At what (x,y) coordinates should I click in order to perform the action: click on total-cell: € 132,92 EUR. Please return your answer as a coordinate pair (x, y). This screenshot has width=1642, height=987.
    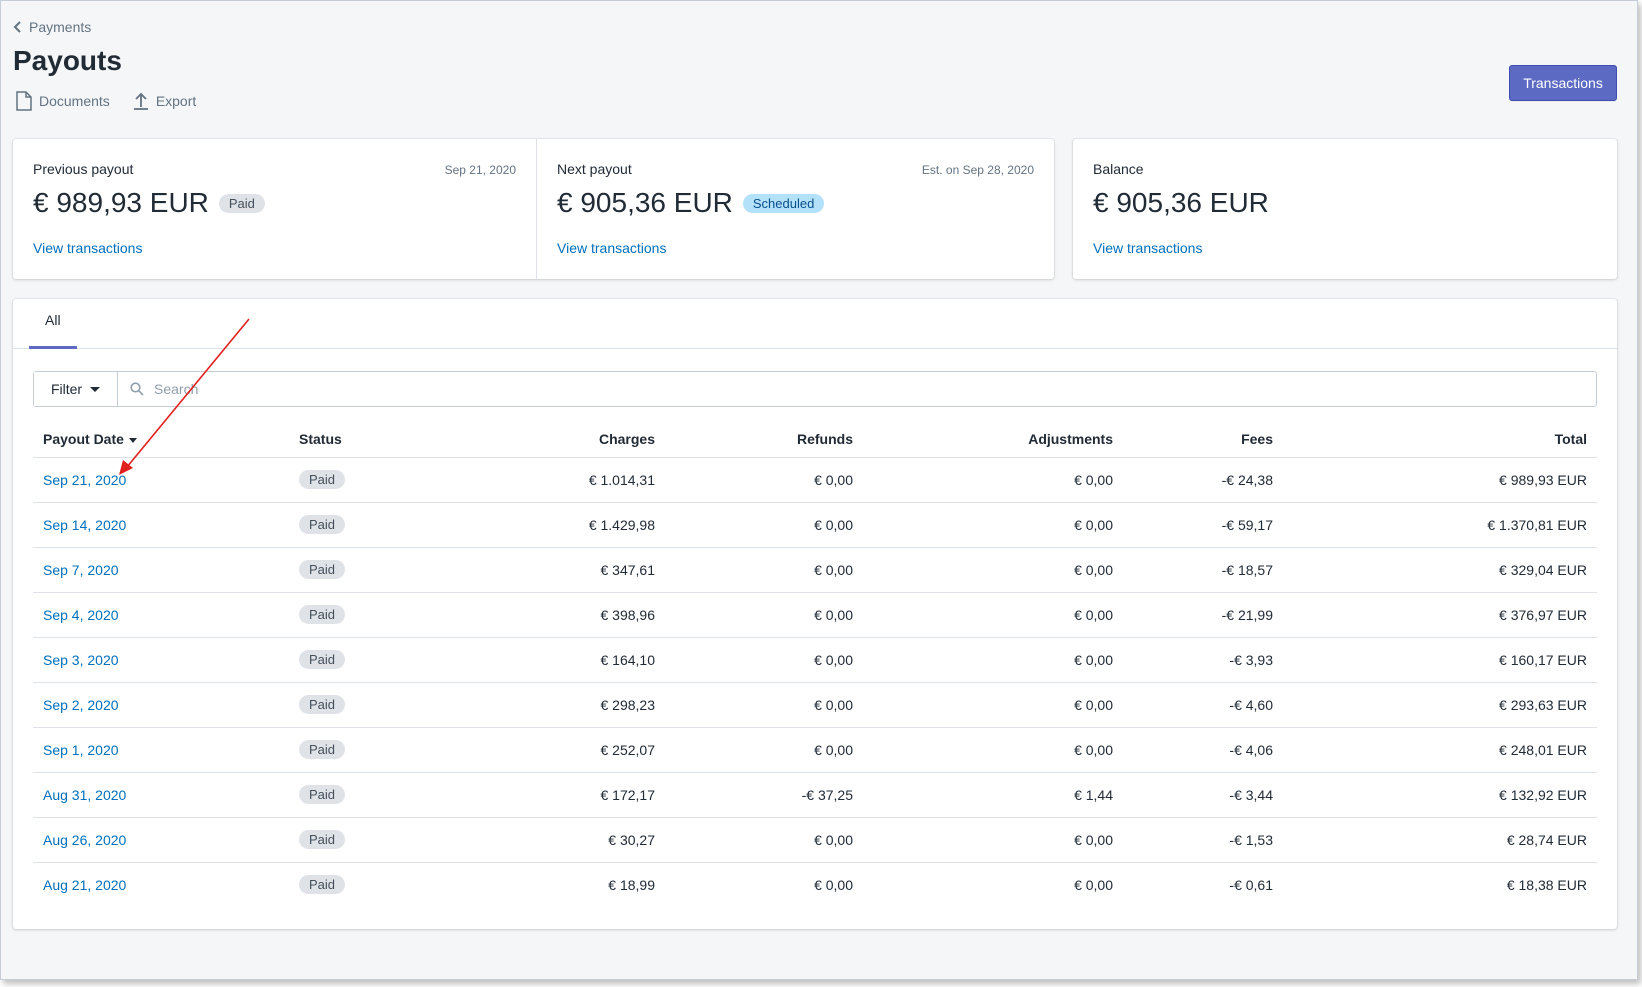
    Looking at the image, I should click on (1543, 794).